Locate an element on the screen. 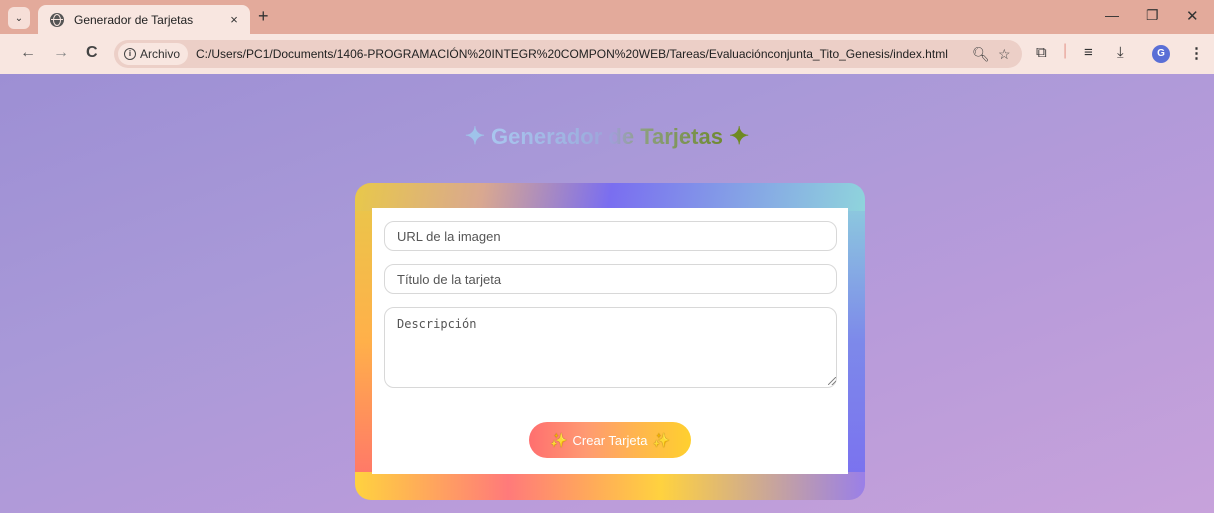  chevron-down-icon: ⌄ is located at coordinates (19, 18).